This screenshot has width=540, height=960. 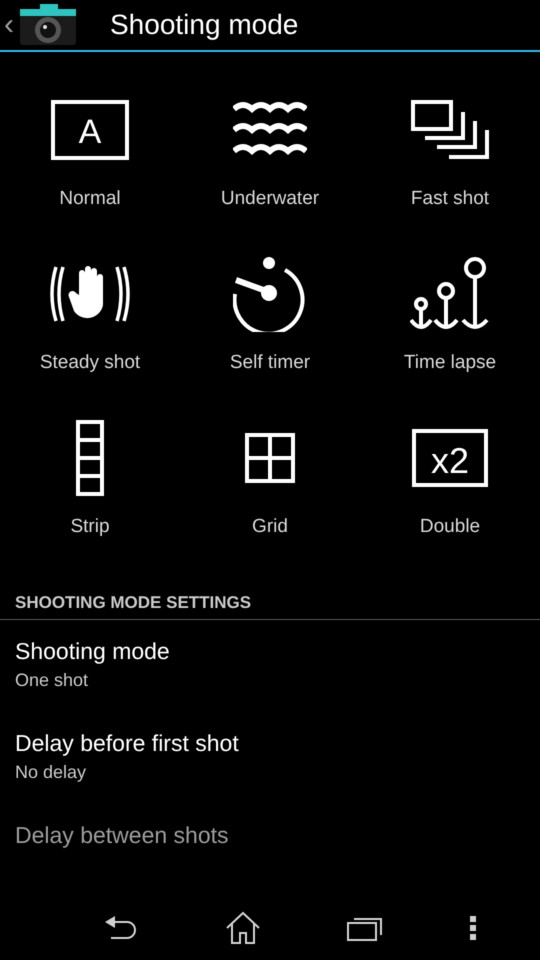 I want to click on mode-label: Normal, so click(x=90, y=199).